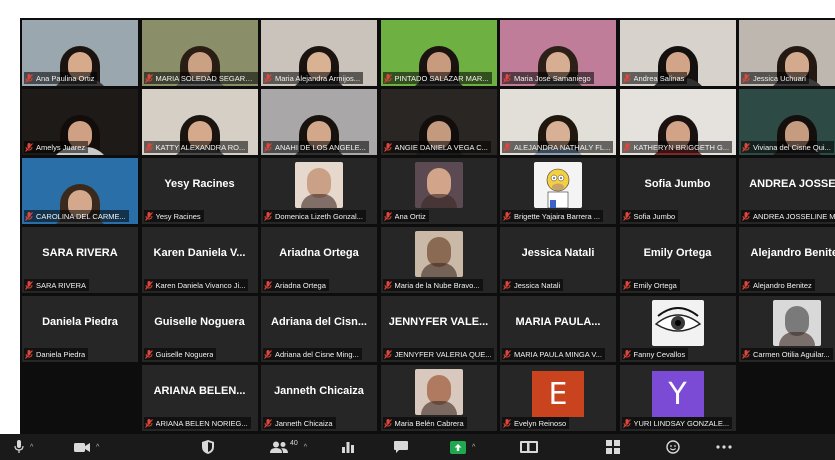 The image size is (835, 460). I want to click on participant-tile: Yesy Racines Yesy Racines, so click(199, 191).